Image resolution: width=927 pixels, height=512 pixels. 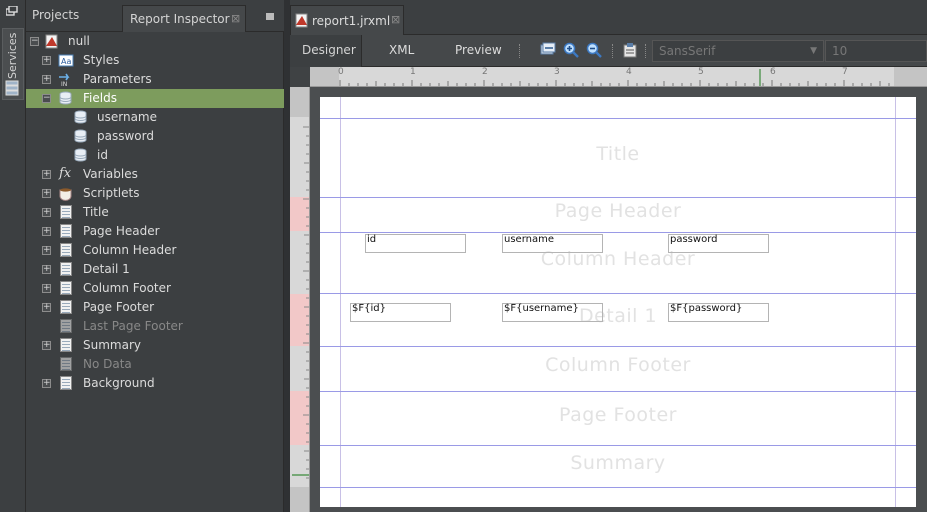 What do you see at coordinates (127, 288) in the screenshot?
I see `tree-item-label: Column Footer` at bounding box center [127, 288].